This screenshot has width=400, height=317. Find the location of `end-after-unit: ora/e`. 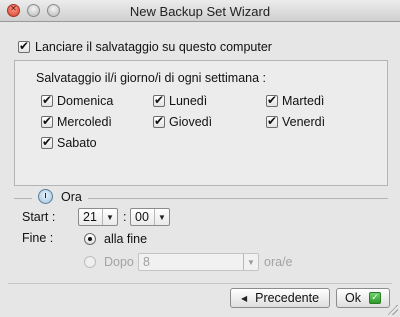

end-after-unit: ora/e is located at coordinates (278, 262).